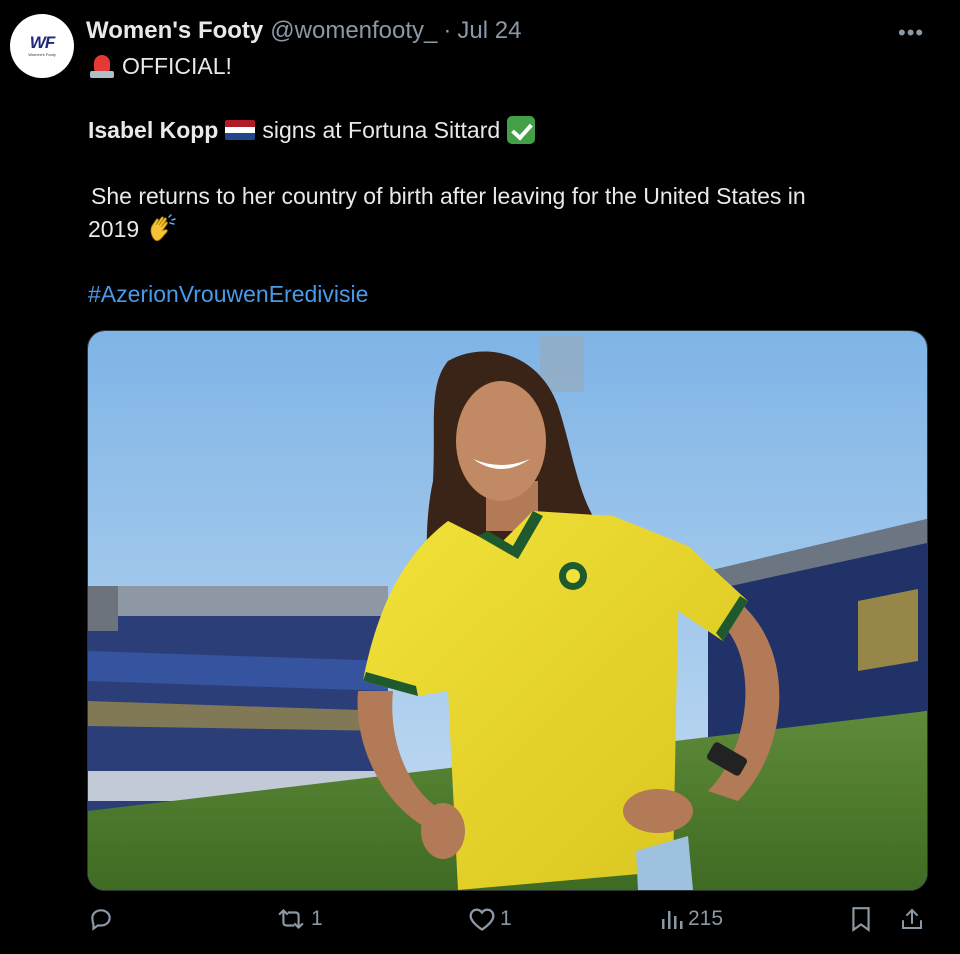  Describe the element at coordinates (240, 130) in the screenshot. I see `netherlands-flag-icon` at that location.